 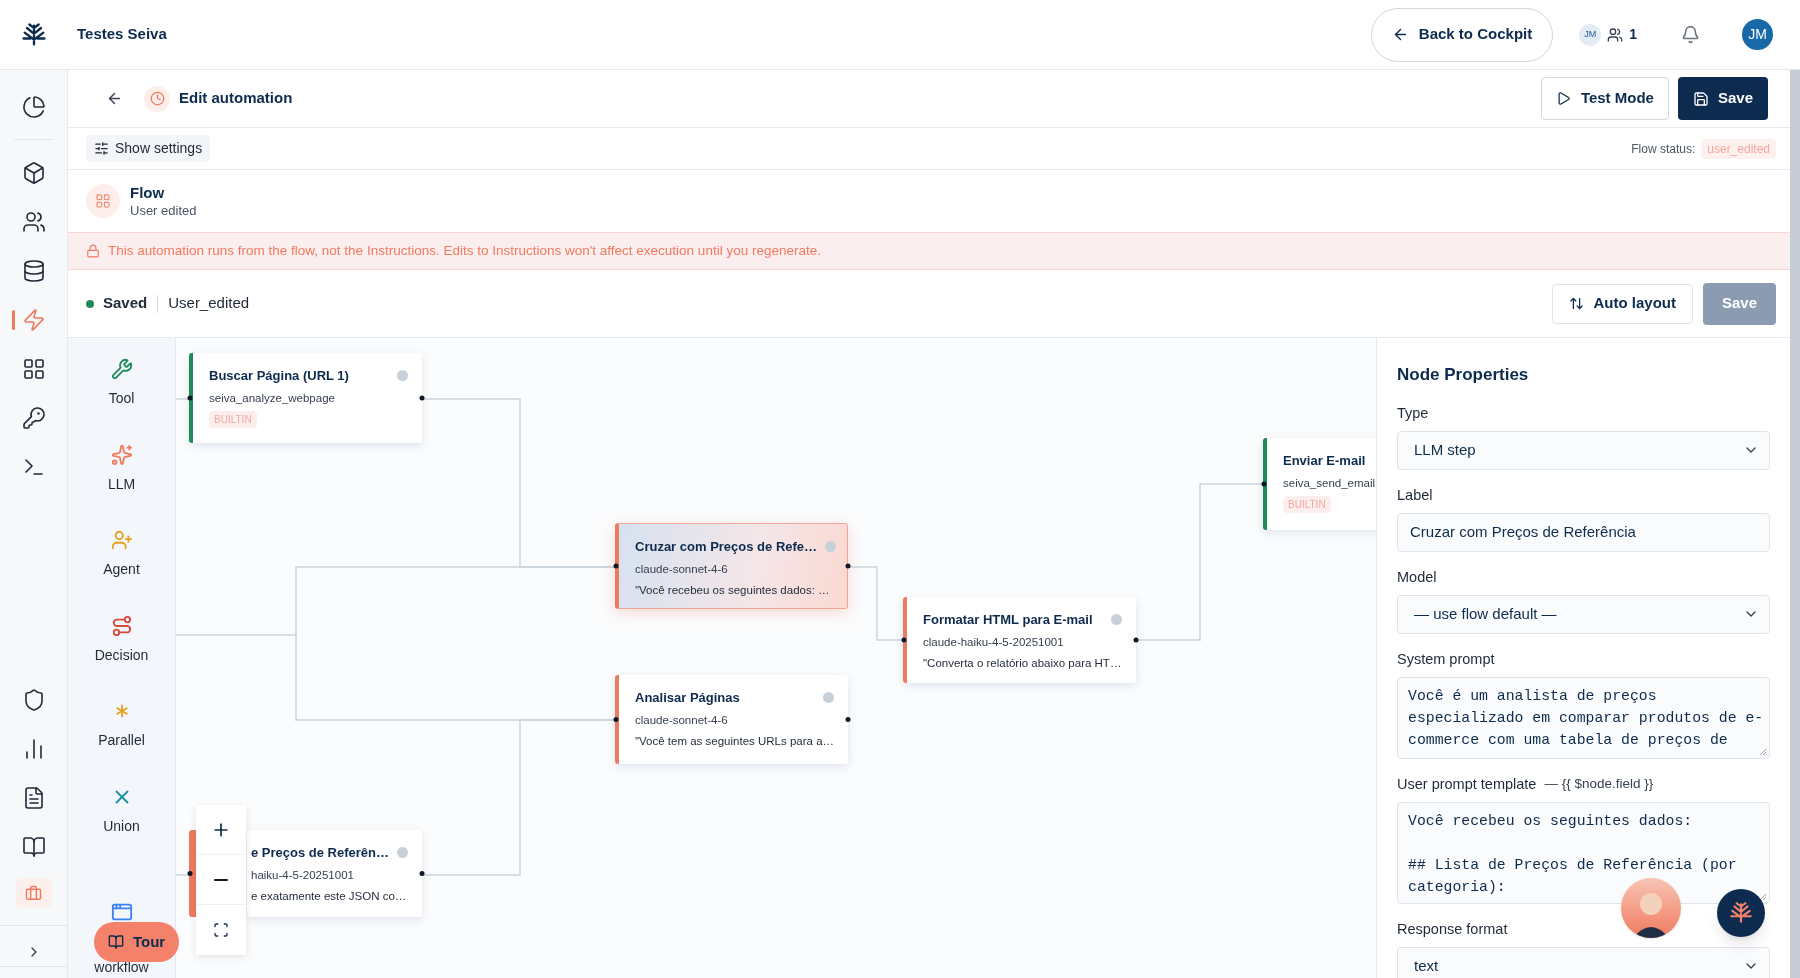 I want to click on palette-item: Agent, so click(x=121, y=572).